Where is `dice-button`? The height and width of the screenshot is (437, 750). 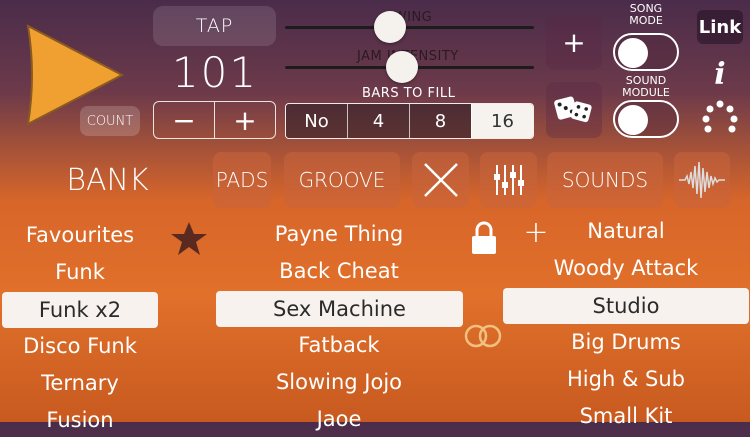
dice-button is located at coordinates (574, 110).